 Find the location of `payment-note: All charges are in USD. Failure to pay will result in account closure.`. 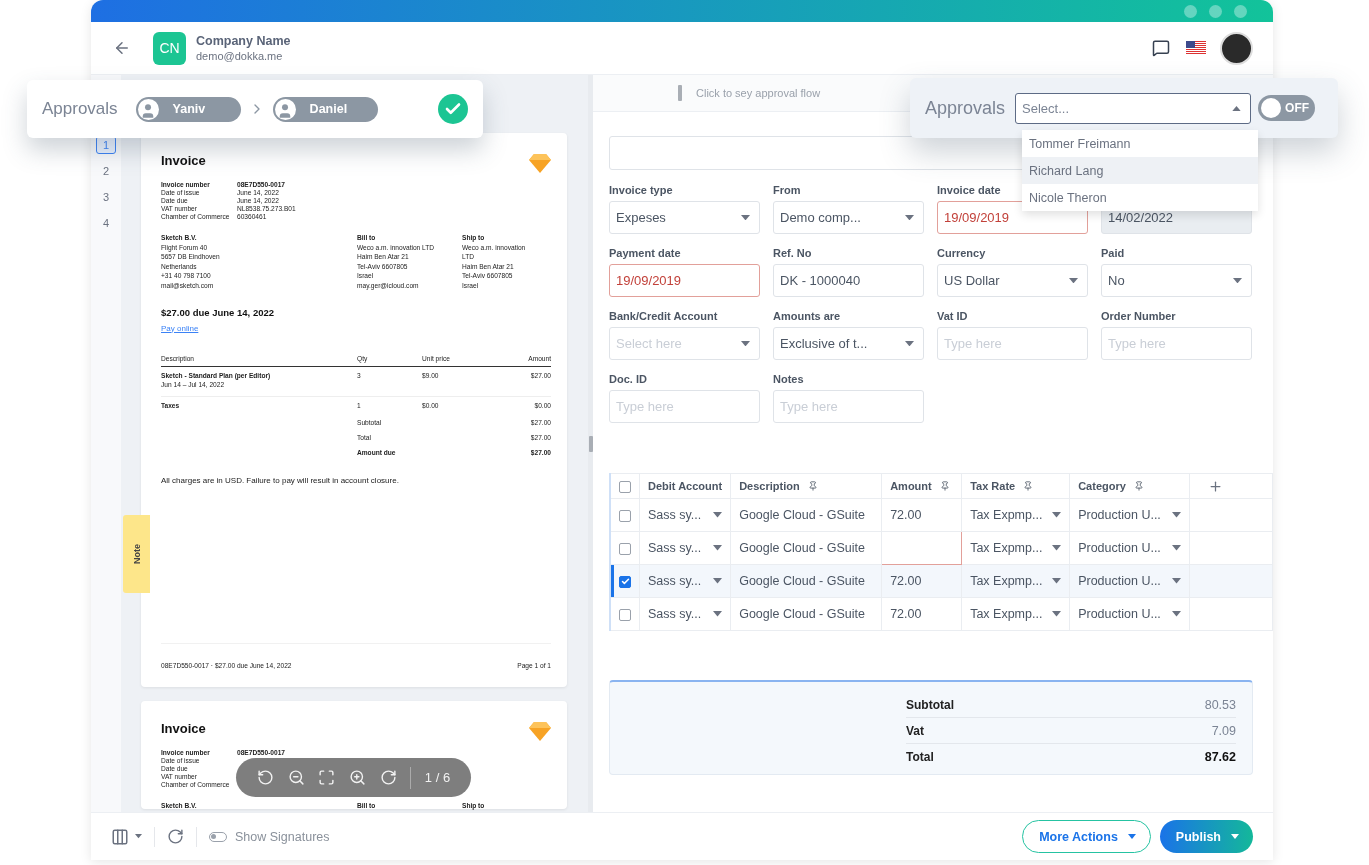

payment-note: All charges are in USD. Failure to pay will result in account closure. is located at coordinates (280, 480).